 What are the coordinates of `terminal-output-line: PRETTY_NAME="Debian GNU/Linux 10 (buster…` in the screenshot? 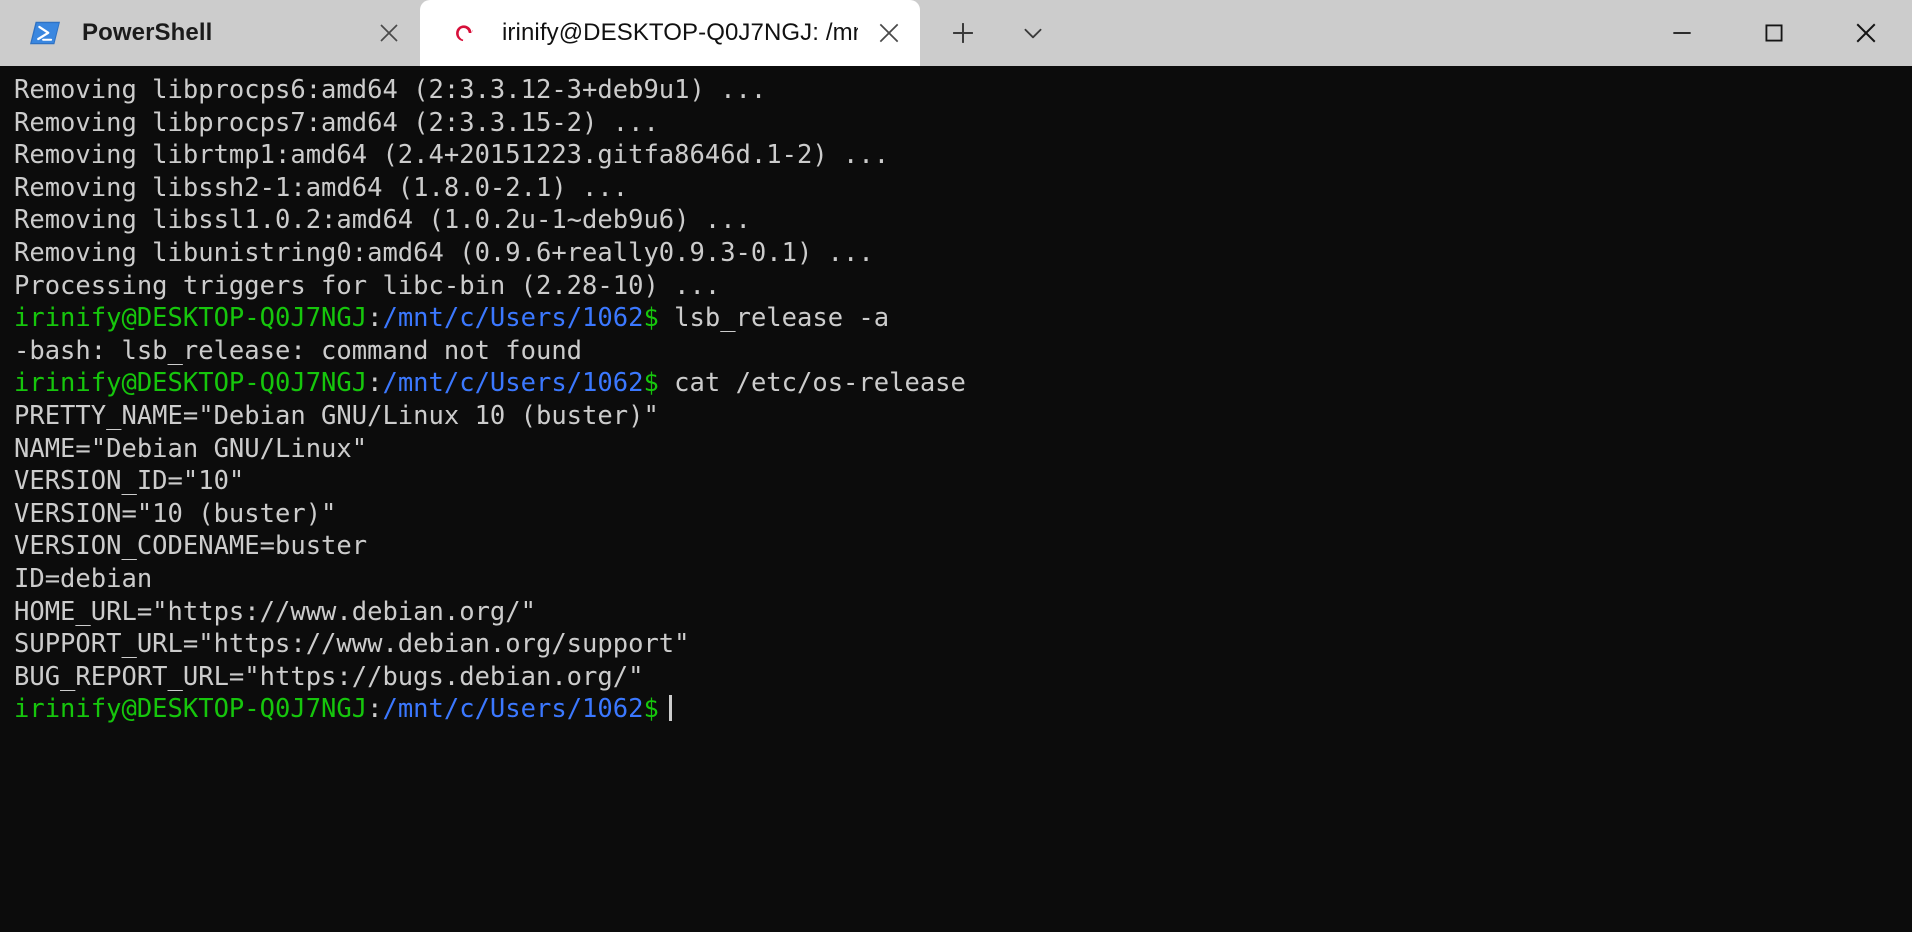 It's located at (963, 416).